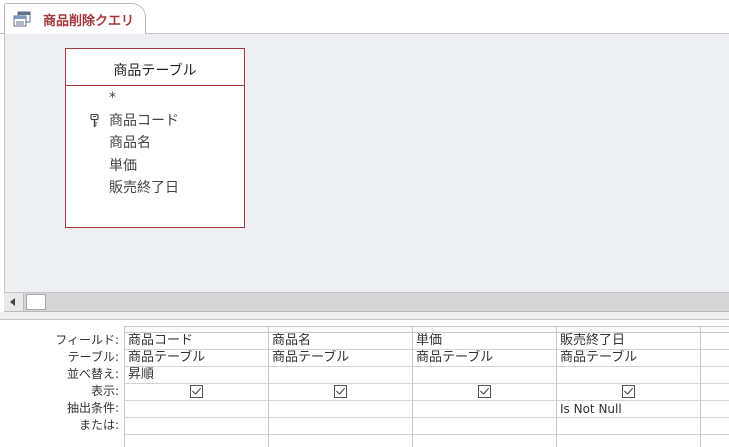 This screenshot has height=447, width=729. I want to click on field-item-all: *, so click(155, 98).